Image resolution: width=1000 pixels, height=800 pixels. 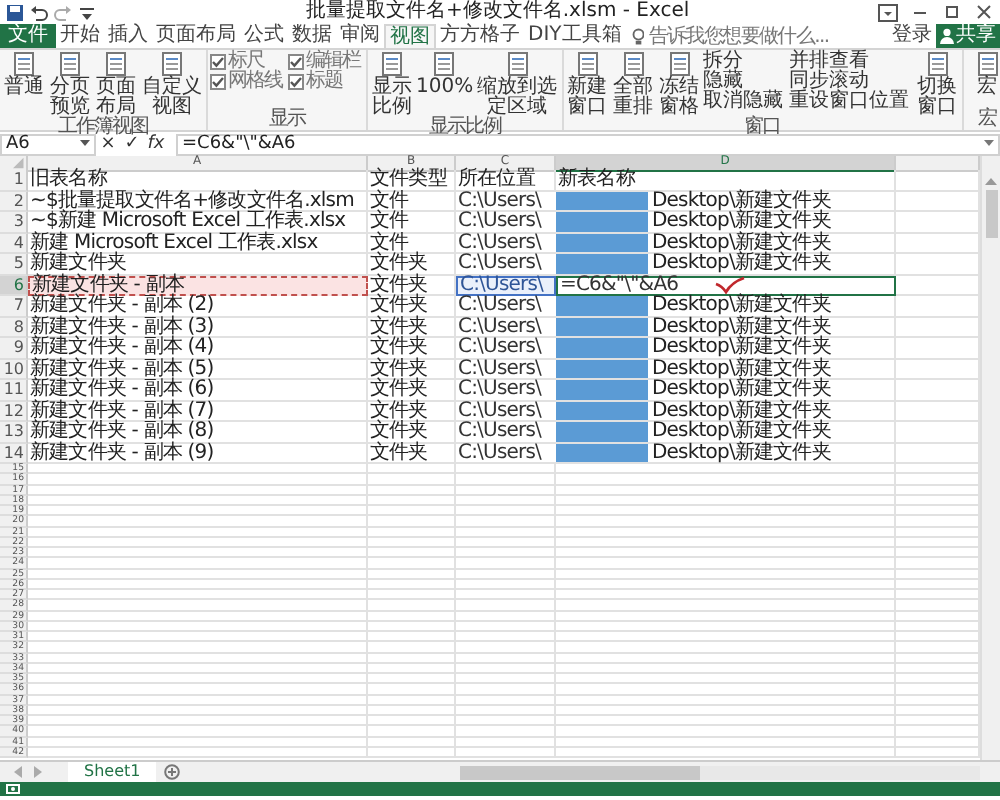 I want to click on ribbon-button: 显示比例, so click(x=392, y=84).